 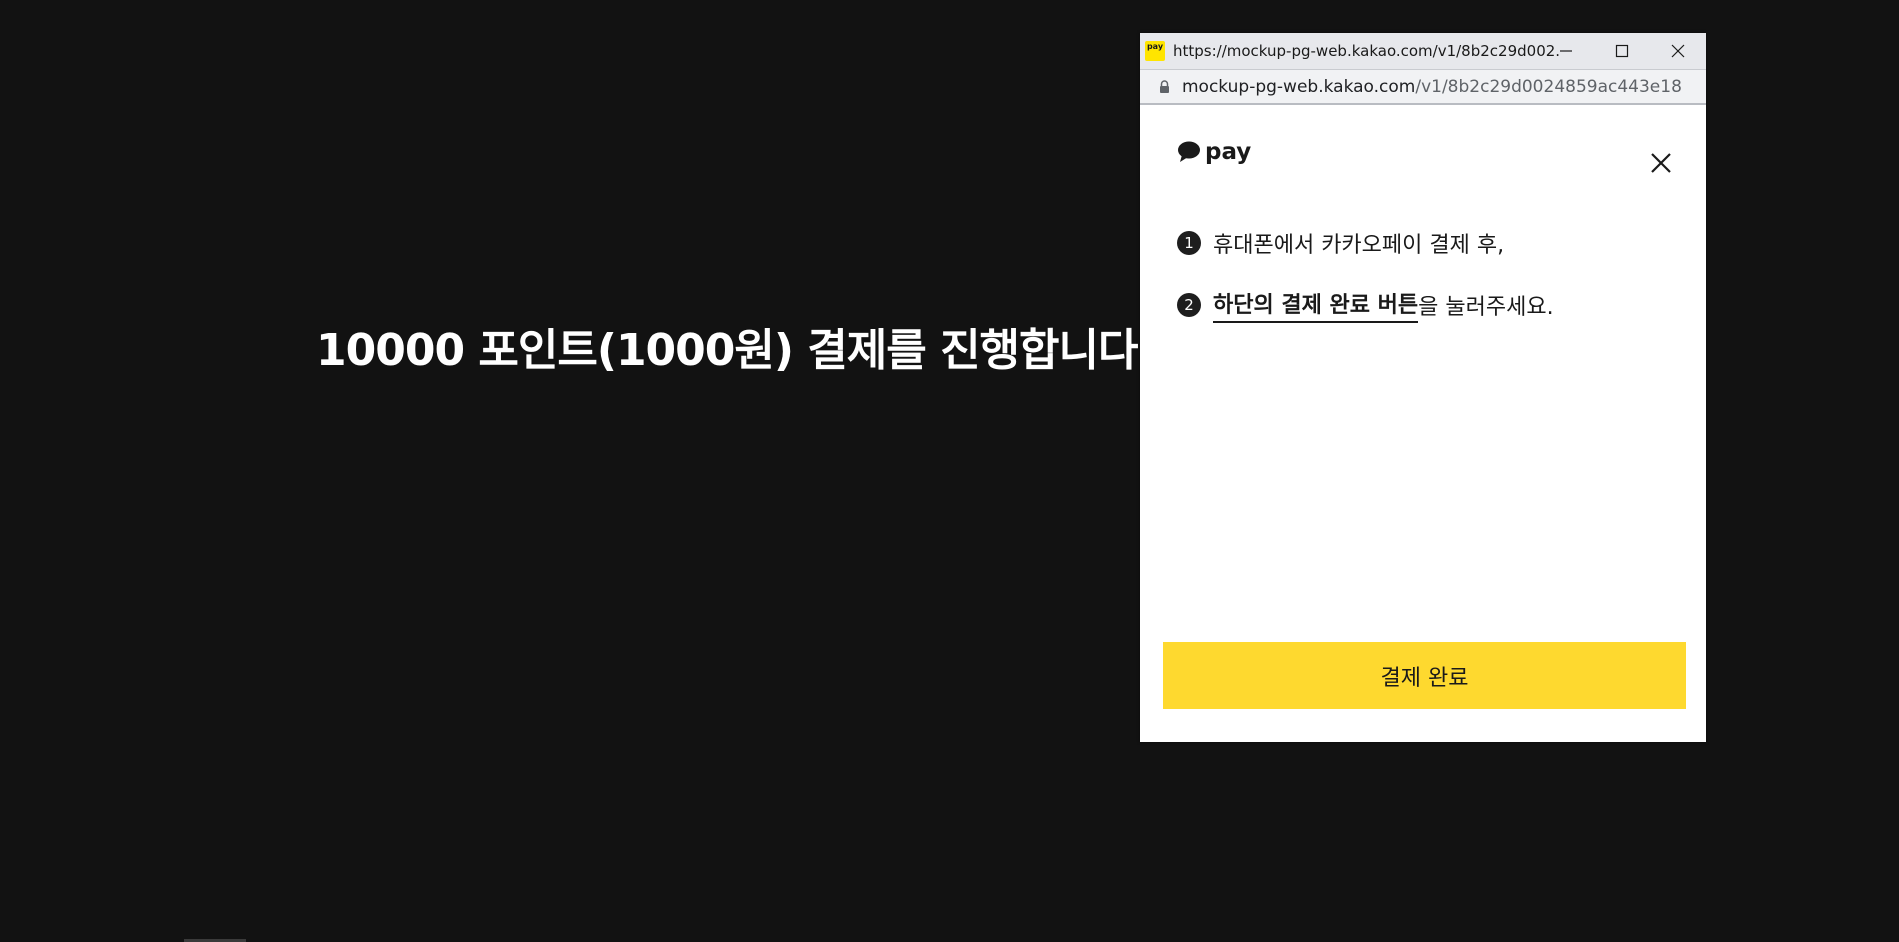 What do you see at coordinates (1228, 152) in the screenshot?
I see `brand-wordmark: pay` at bounding box center [1228, 152].